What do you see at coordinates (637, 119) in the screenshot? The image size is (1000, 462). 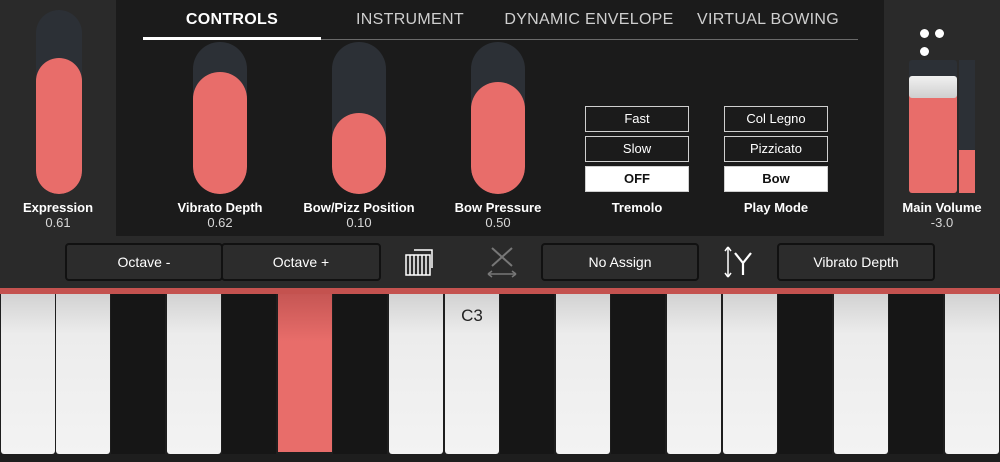 I see `tremolo-fast-button: Fast` at bounding box center [637, 119].